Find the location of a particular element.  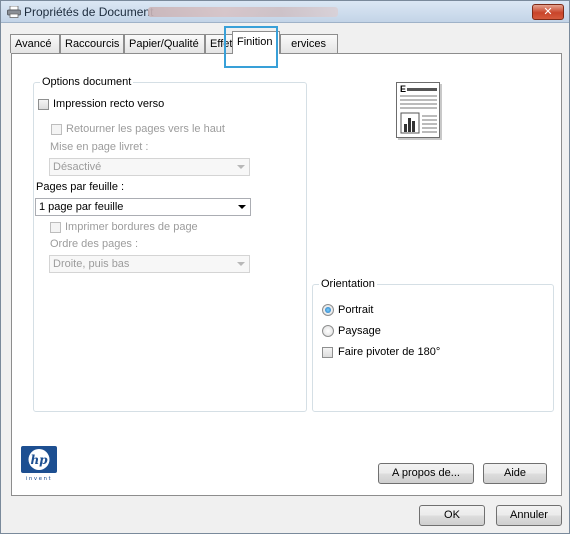

tab-finition: Finition is located at coordinates (256, 42).